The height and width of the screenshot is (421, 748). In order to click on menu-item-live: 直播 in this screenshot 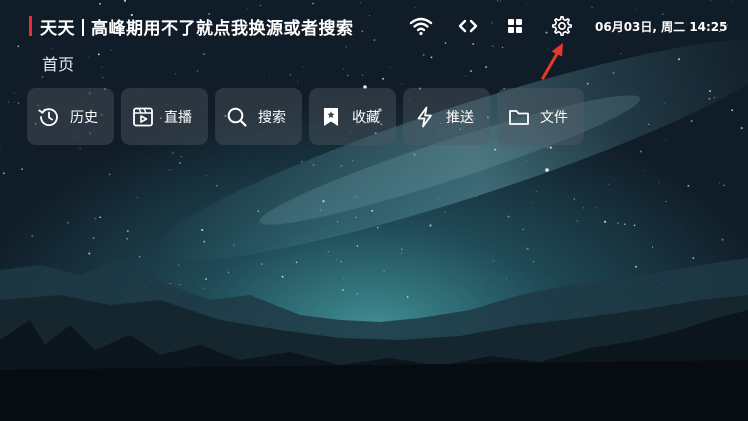, I will do `click(164, 116)`.